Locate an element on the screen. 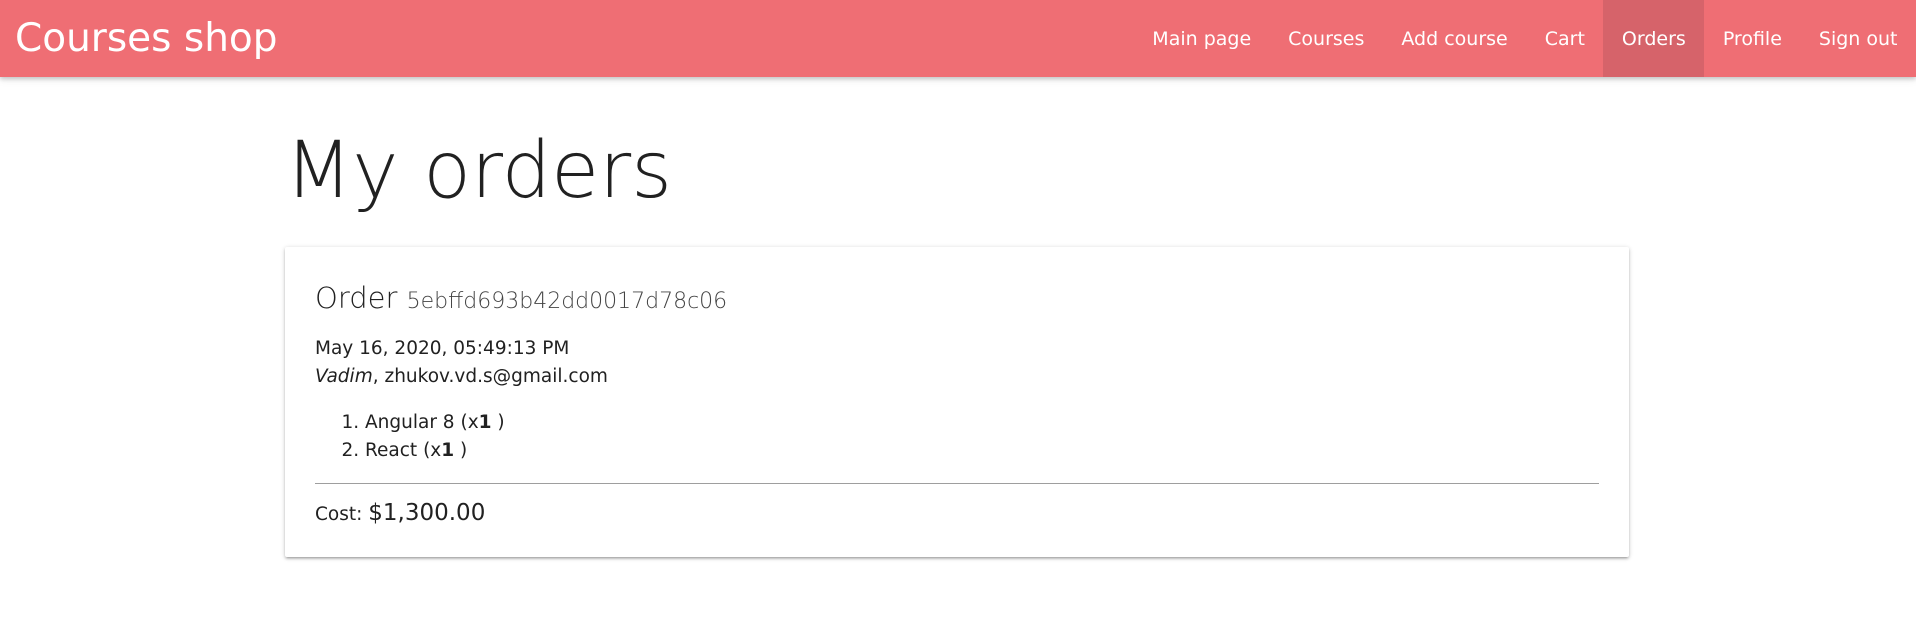 The width and height of the screenshot is (1916, 624). nav-item-profile: Profile is located at coordinates (1752, 38).